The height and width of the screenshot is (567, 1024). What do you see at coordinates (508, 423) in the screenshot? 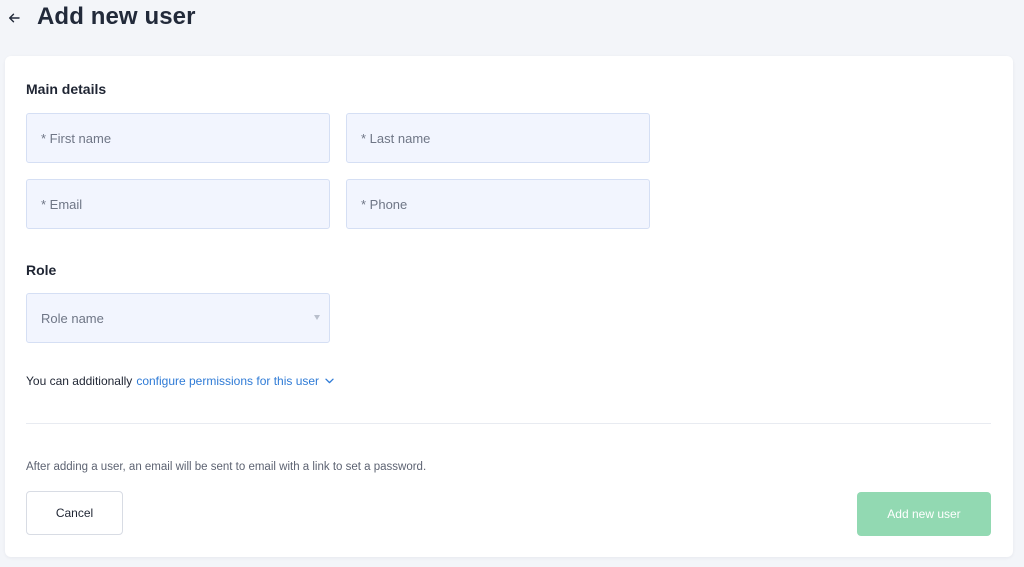
I see `form-divider` at bounding box center [508, 423].